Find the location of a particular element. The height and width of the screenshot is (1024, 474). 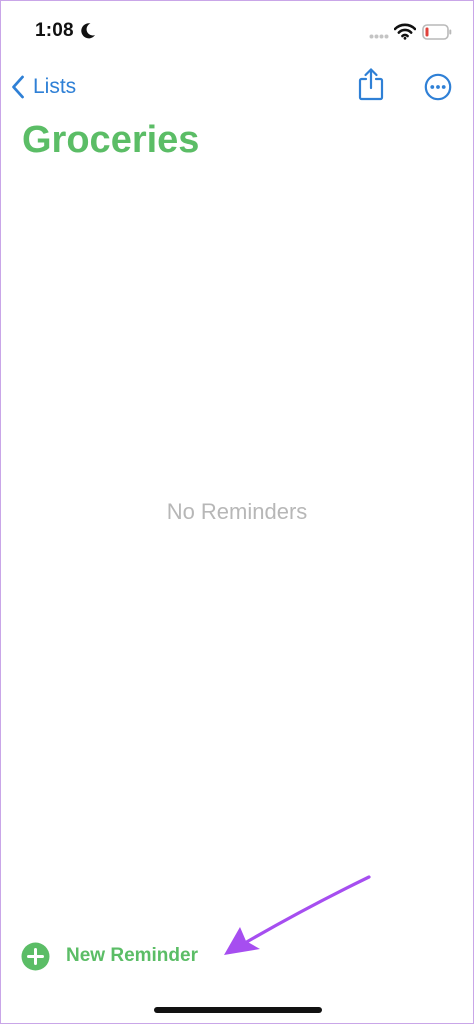

status-time: 1:08 is located at coordinates (54, 30).